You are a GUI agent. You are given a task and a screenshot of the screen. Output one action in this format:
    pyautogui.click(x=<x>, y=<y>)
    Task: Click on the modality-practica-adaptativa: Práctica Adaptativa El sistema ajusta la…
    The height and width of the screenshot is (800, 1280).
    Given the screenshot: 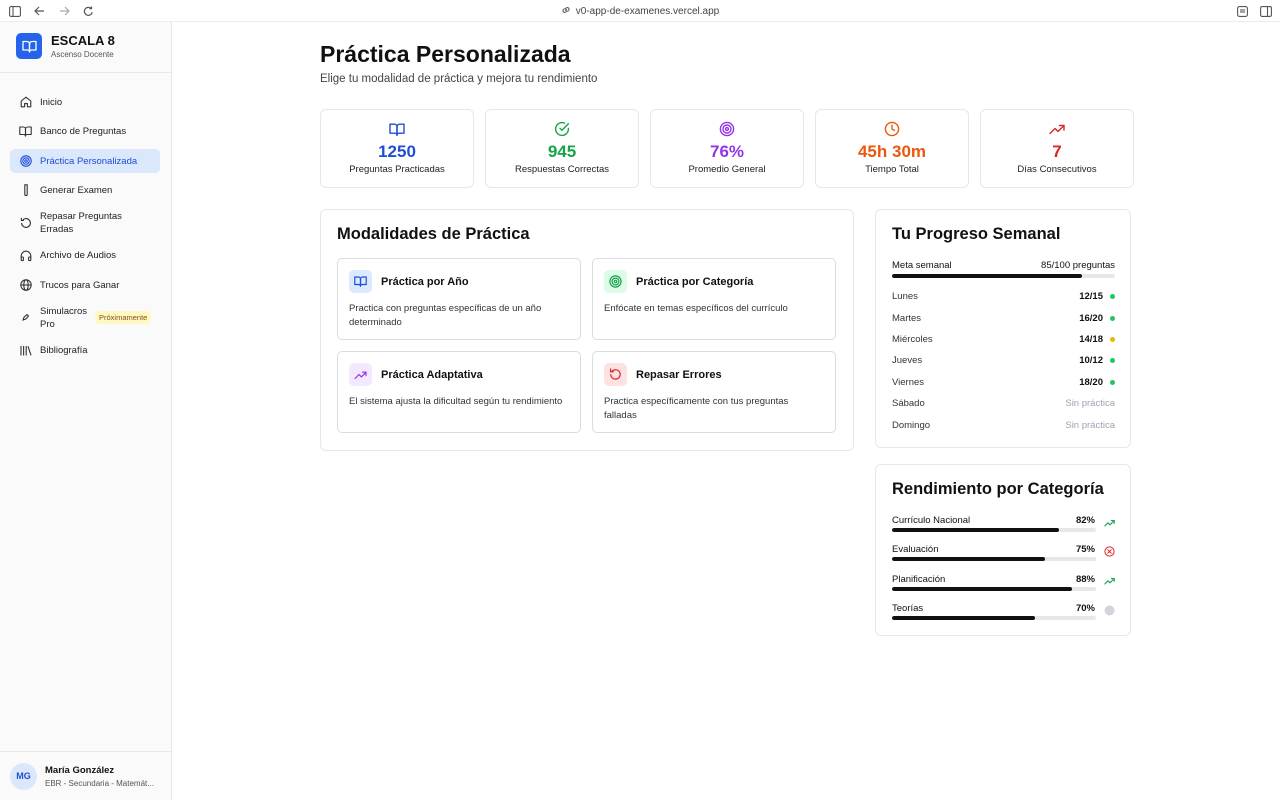 What is the action you would take?
    pyautogui.click(x=459, y=392)
    